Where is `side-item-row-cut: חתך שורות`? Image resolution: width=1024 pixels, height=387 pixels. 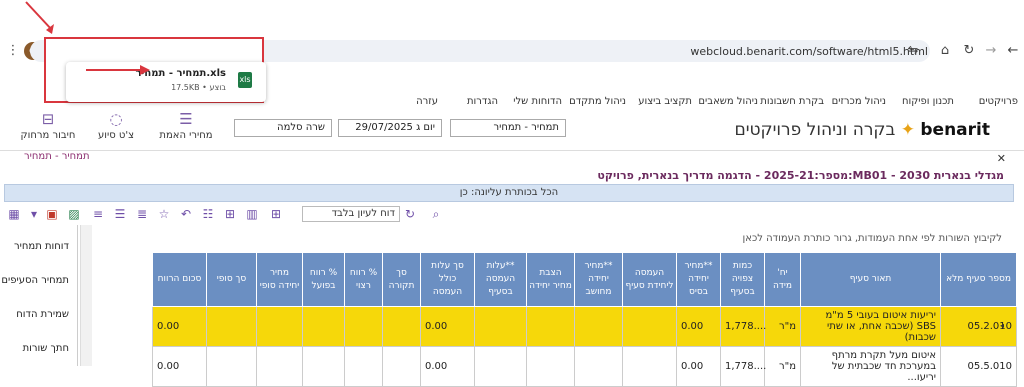
side-item-row-cut: חתך שורות is located at coordinates (46, 348).